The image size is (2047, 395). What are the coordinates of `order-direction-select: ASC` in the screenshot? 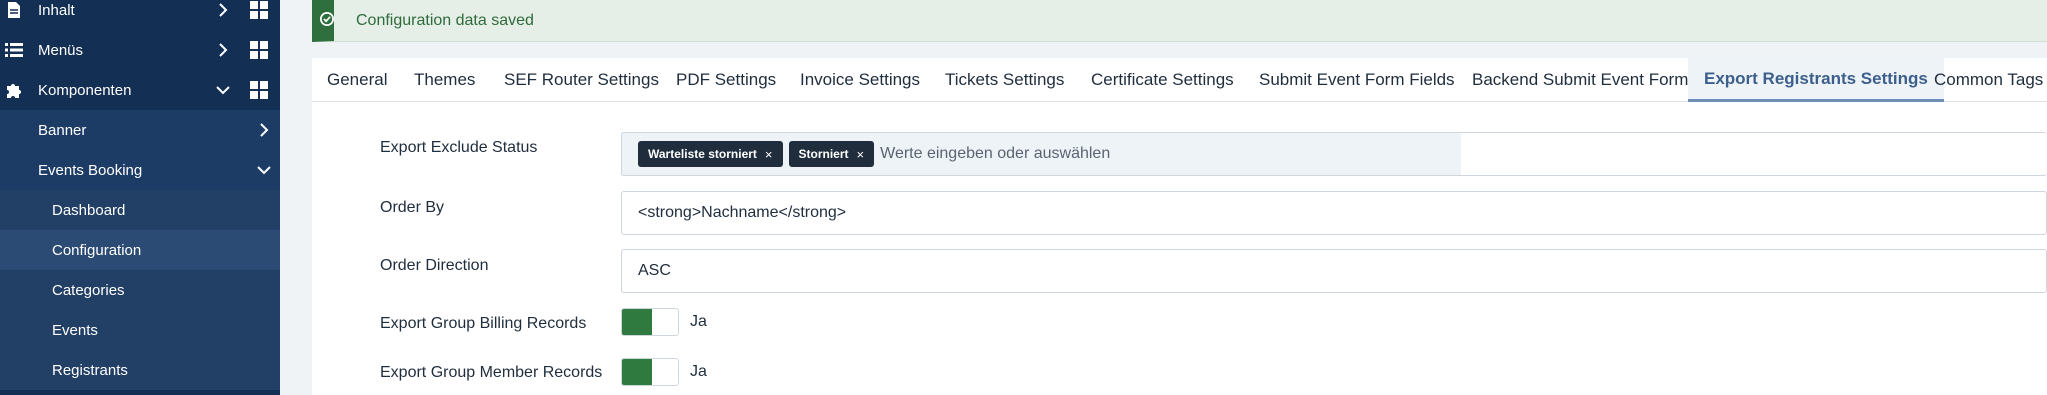 It's located at (1334, 271).